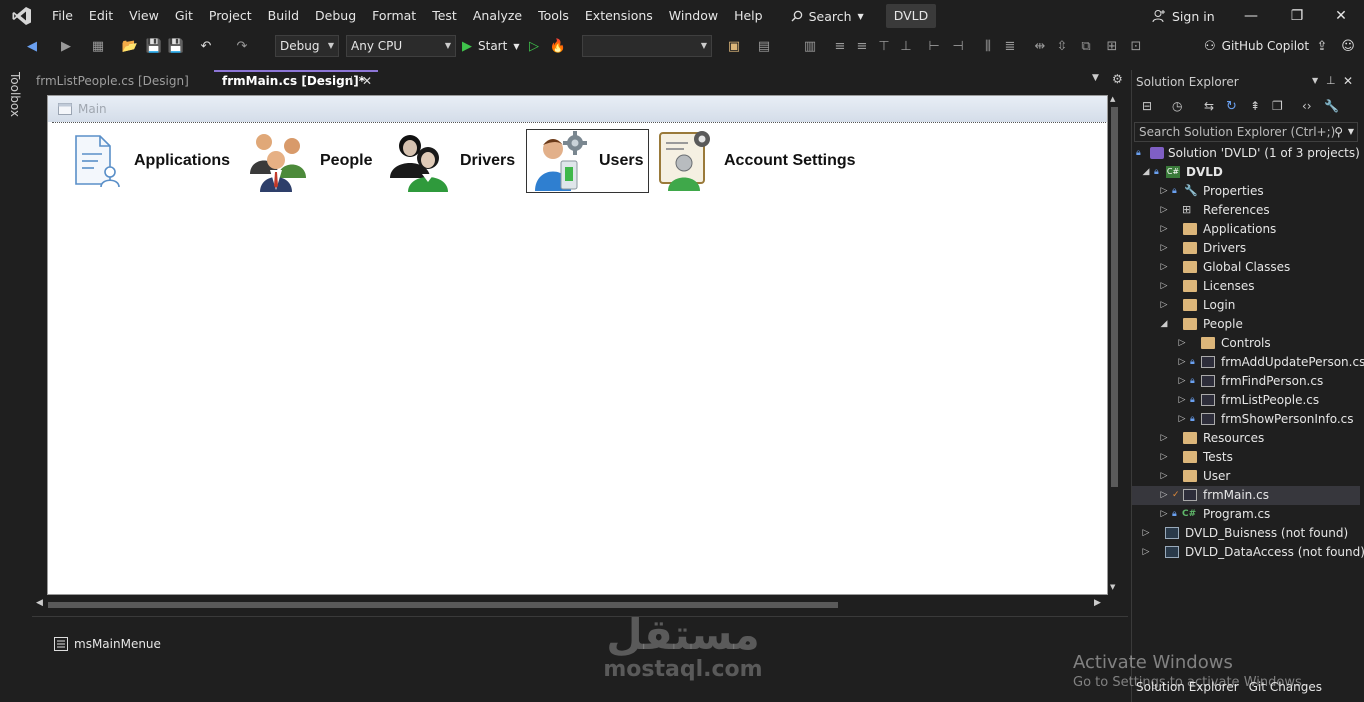  I want to click on expanded-icon: ◢, so click(1146, 172).